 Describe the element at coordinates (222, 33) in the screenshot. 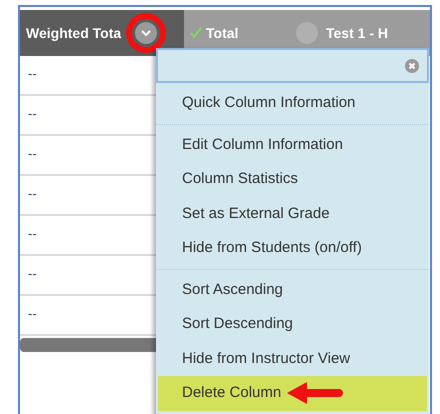

I see `column-title: Total` at that location.